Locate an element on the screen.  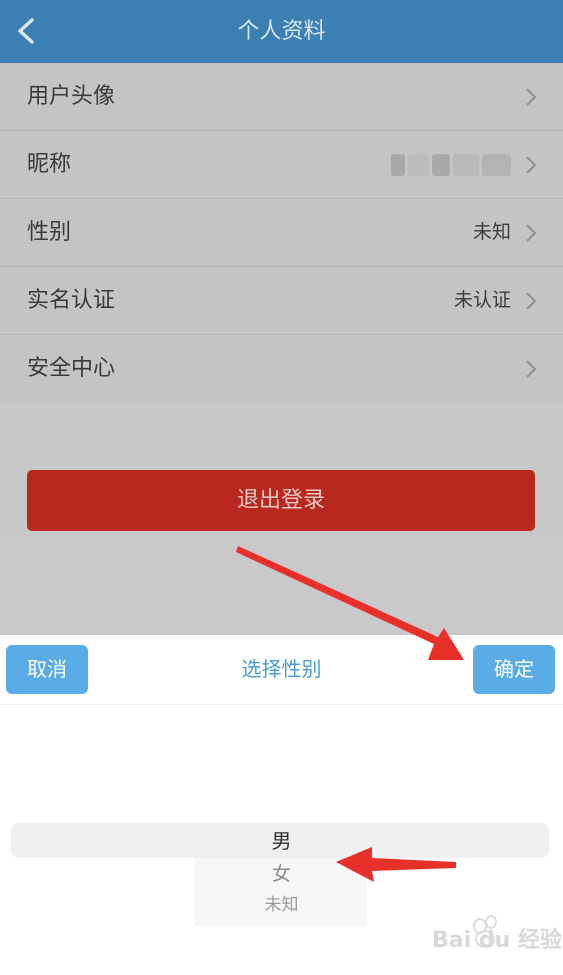
page-title: 个人资料 is located at coordinates (281, 31).